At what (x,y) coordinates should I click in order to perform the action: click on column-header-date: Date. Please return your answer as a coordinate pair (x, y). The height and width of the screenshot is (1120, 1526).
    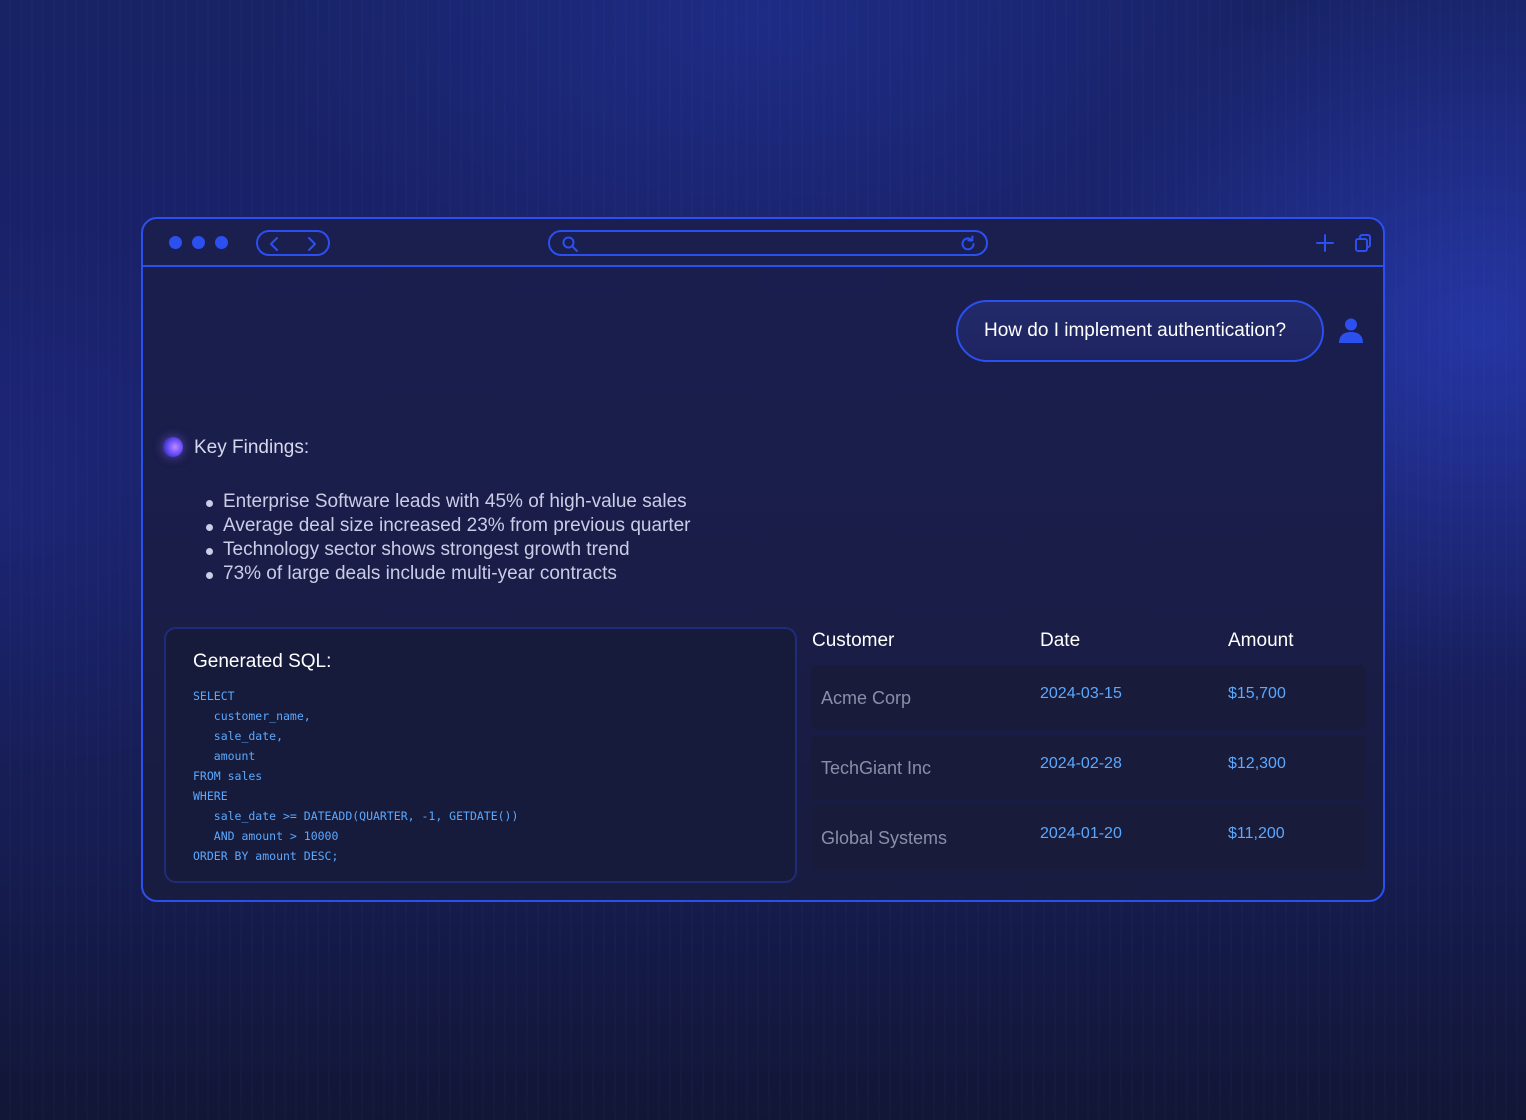
    Looking at the image, I should click on (1060, 640).